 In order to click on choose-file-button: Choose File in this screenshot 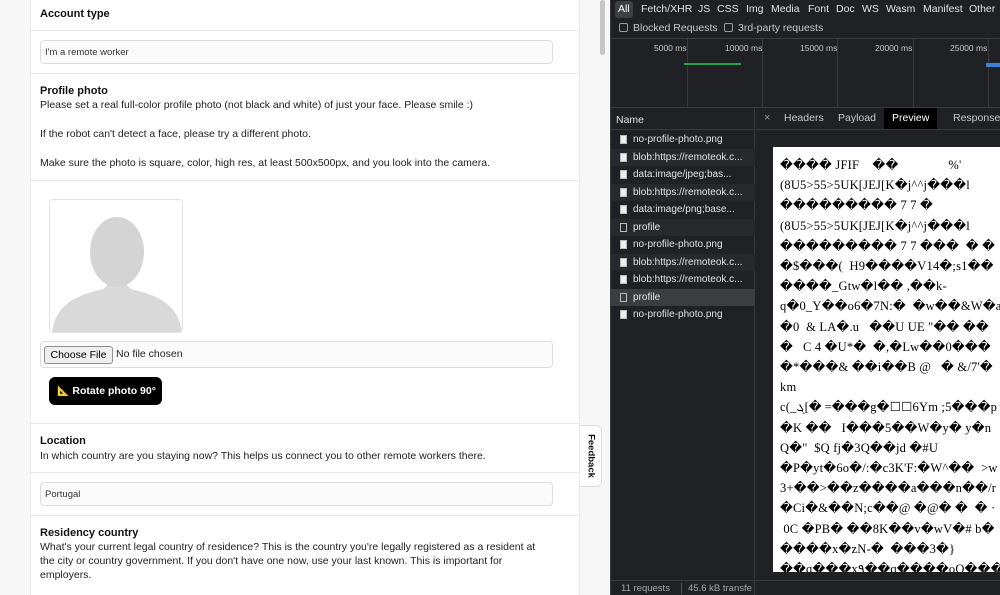, I will do `click(78, 355)`.